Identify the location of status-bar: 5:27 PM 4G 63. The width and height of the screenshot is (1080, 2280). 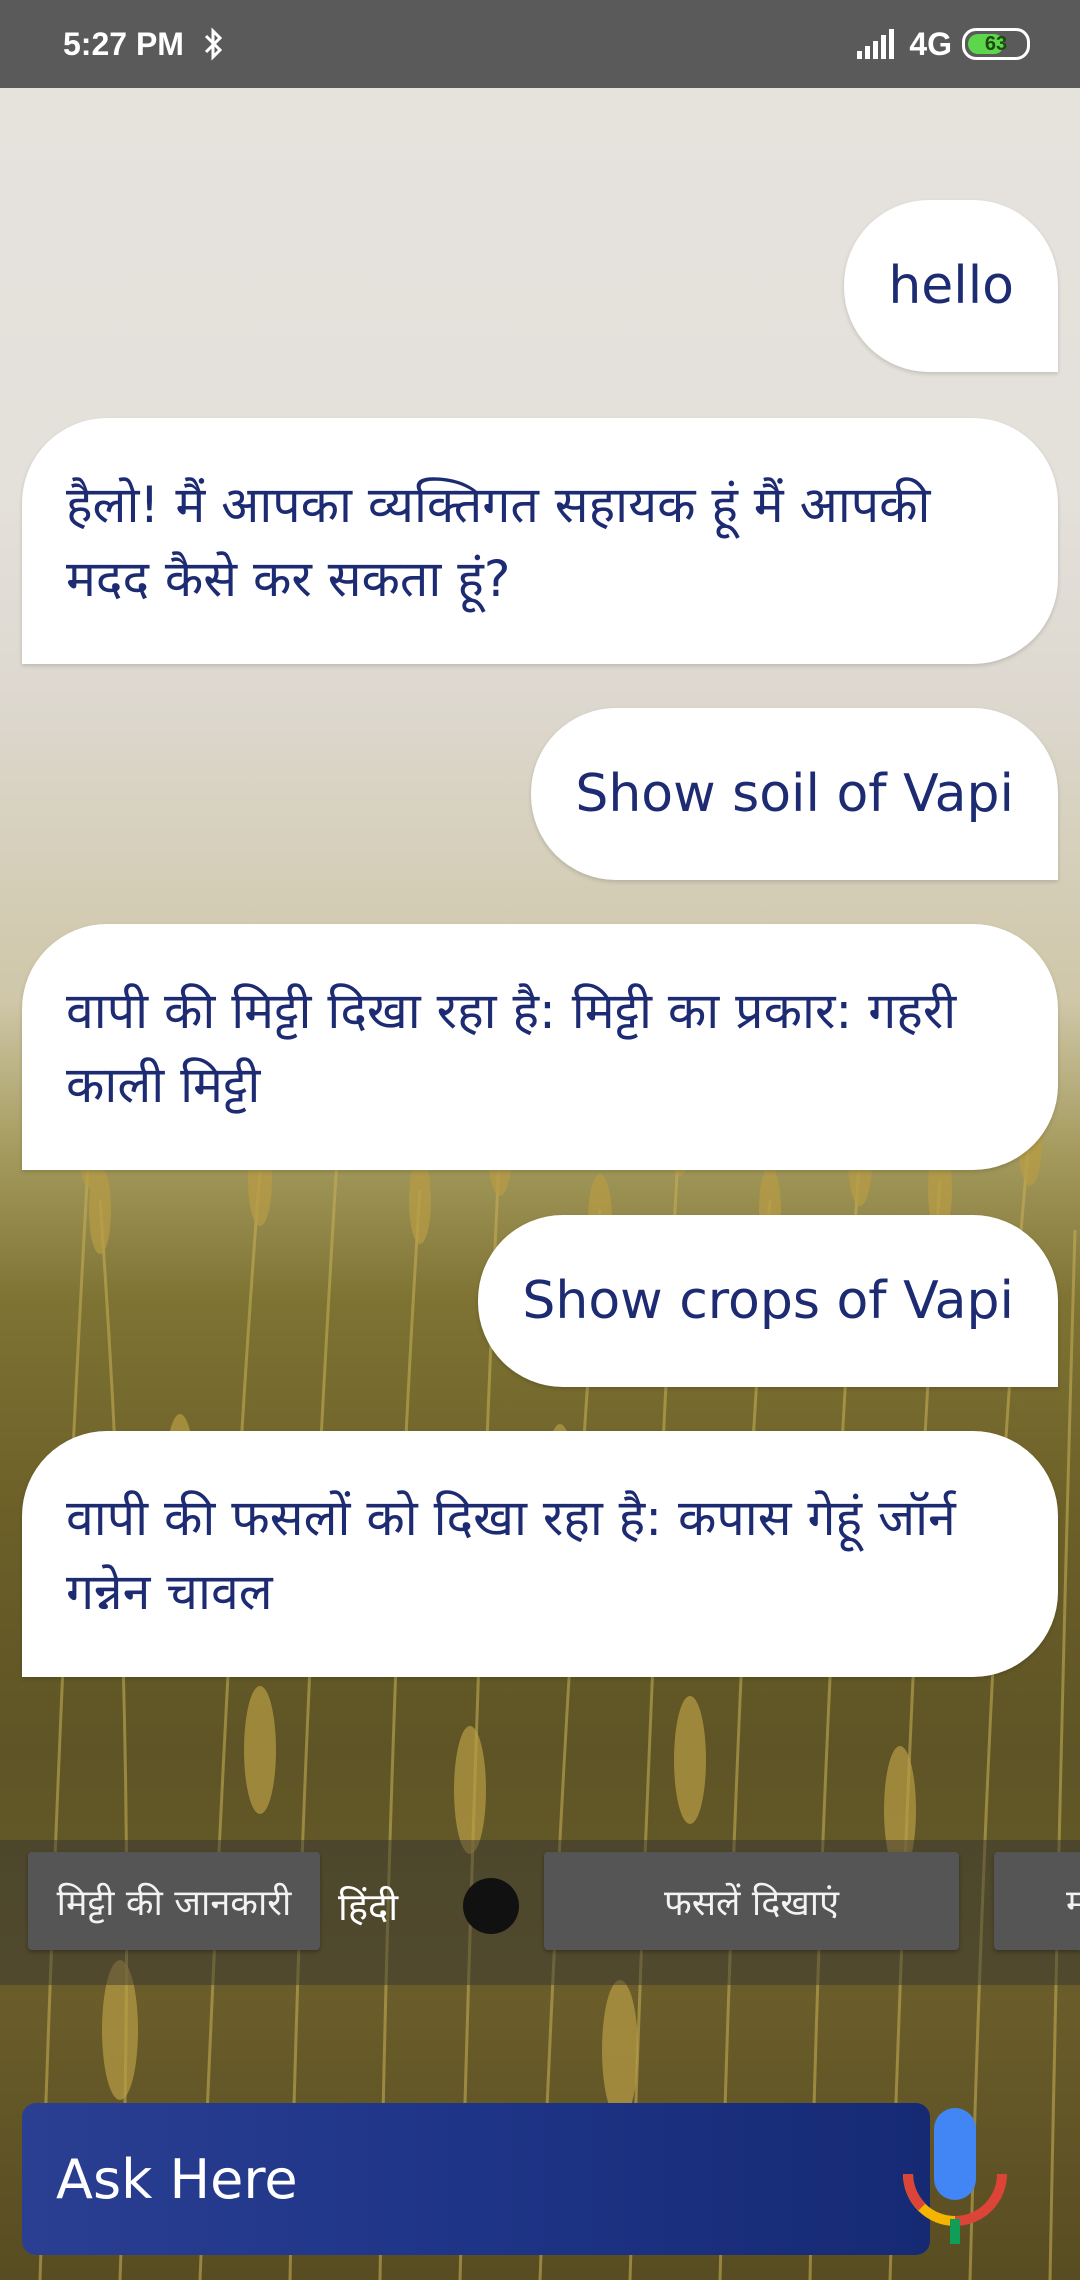
(540, 44).